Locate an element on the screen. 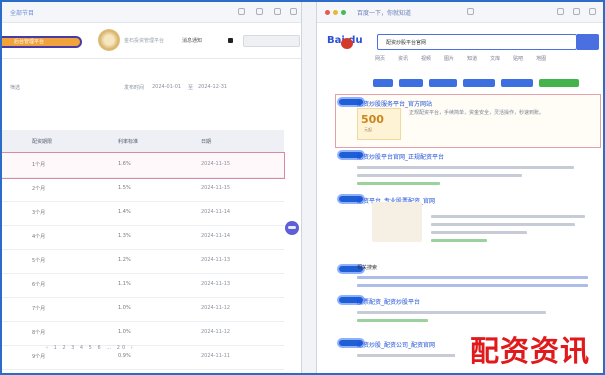 The image size is (605, 375). table-cell: 1.0% is located at coordinates (124, 332).